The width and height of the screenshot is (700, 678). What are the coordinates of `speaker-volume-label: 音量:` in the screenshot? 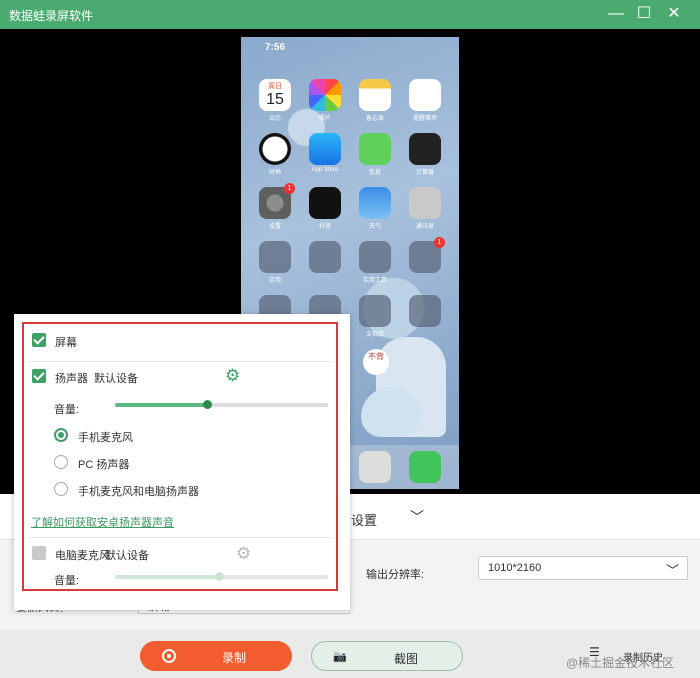 It's located at (67, 410).